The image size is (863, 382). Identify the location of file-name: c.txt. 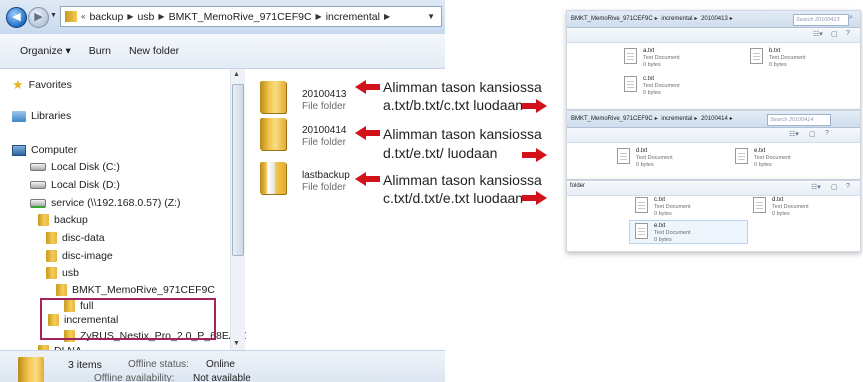
(660, 200).